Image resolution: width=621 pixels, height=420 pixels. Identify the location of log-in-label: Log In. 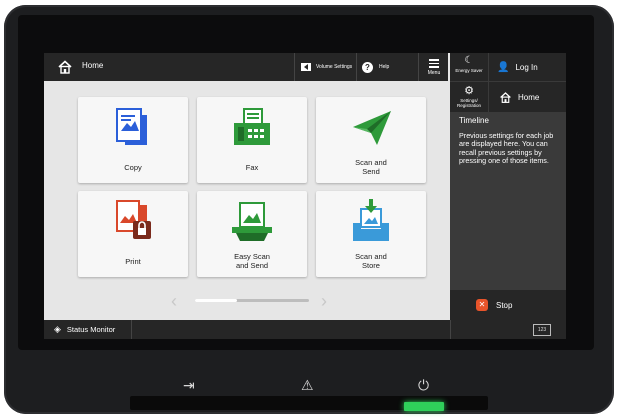
(526, 67).